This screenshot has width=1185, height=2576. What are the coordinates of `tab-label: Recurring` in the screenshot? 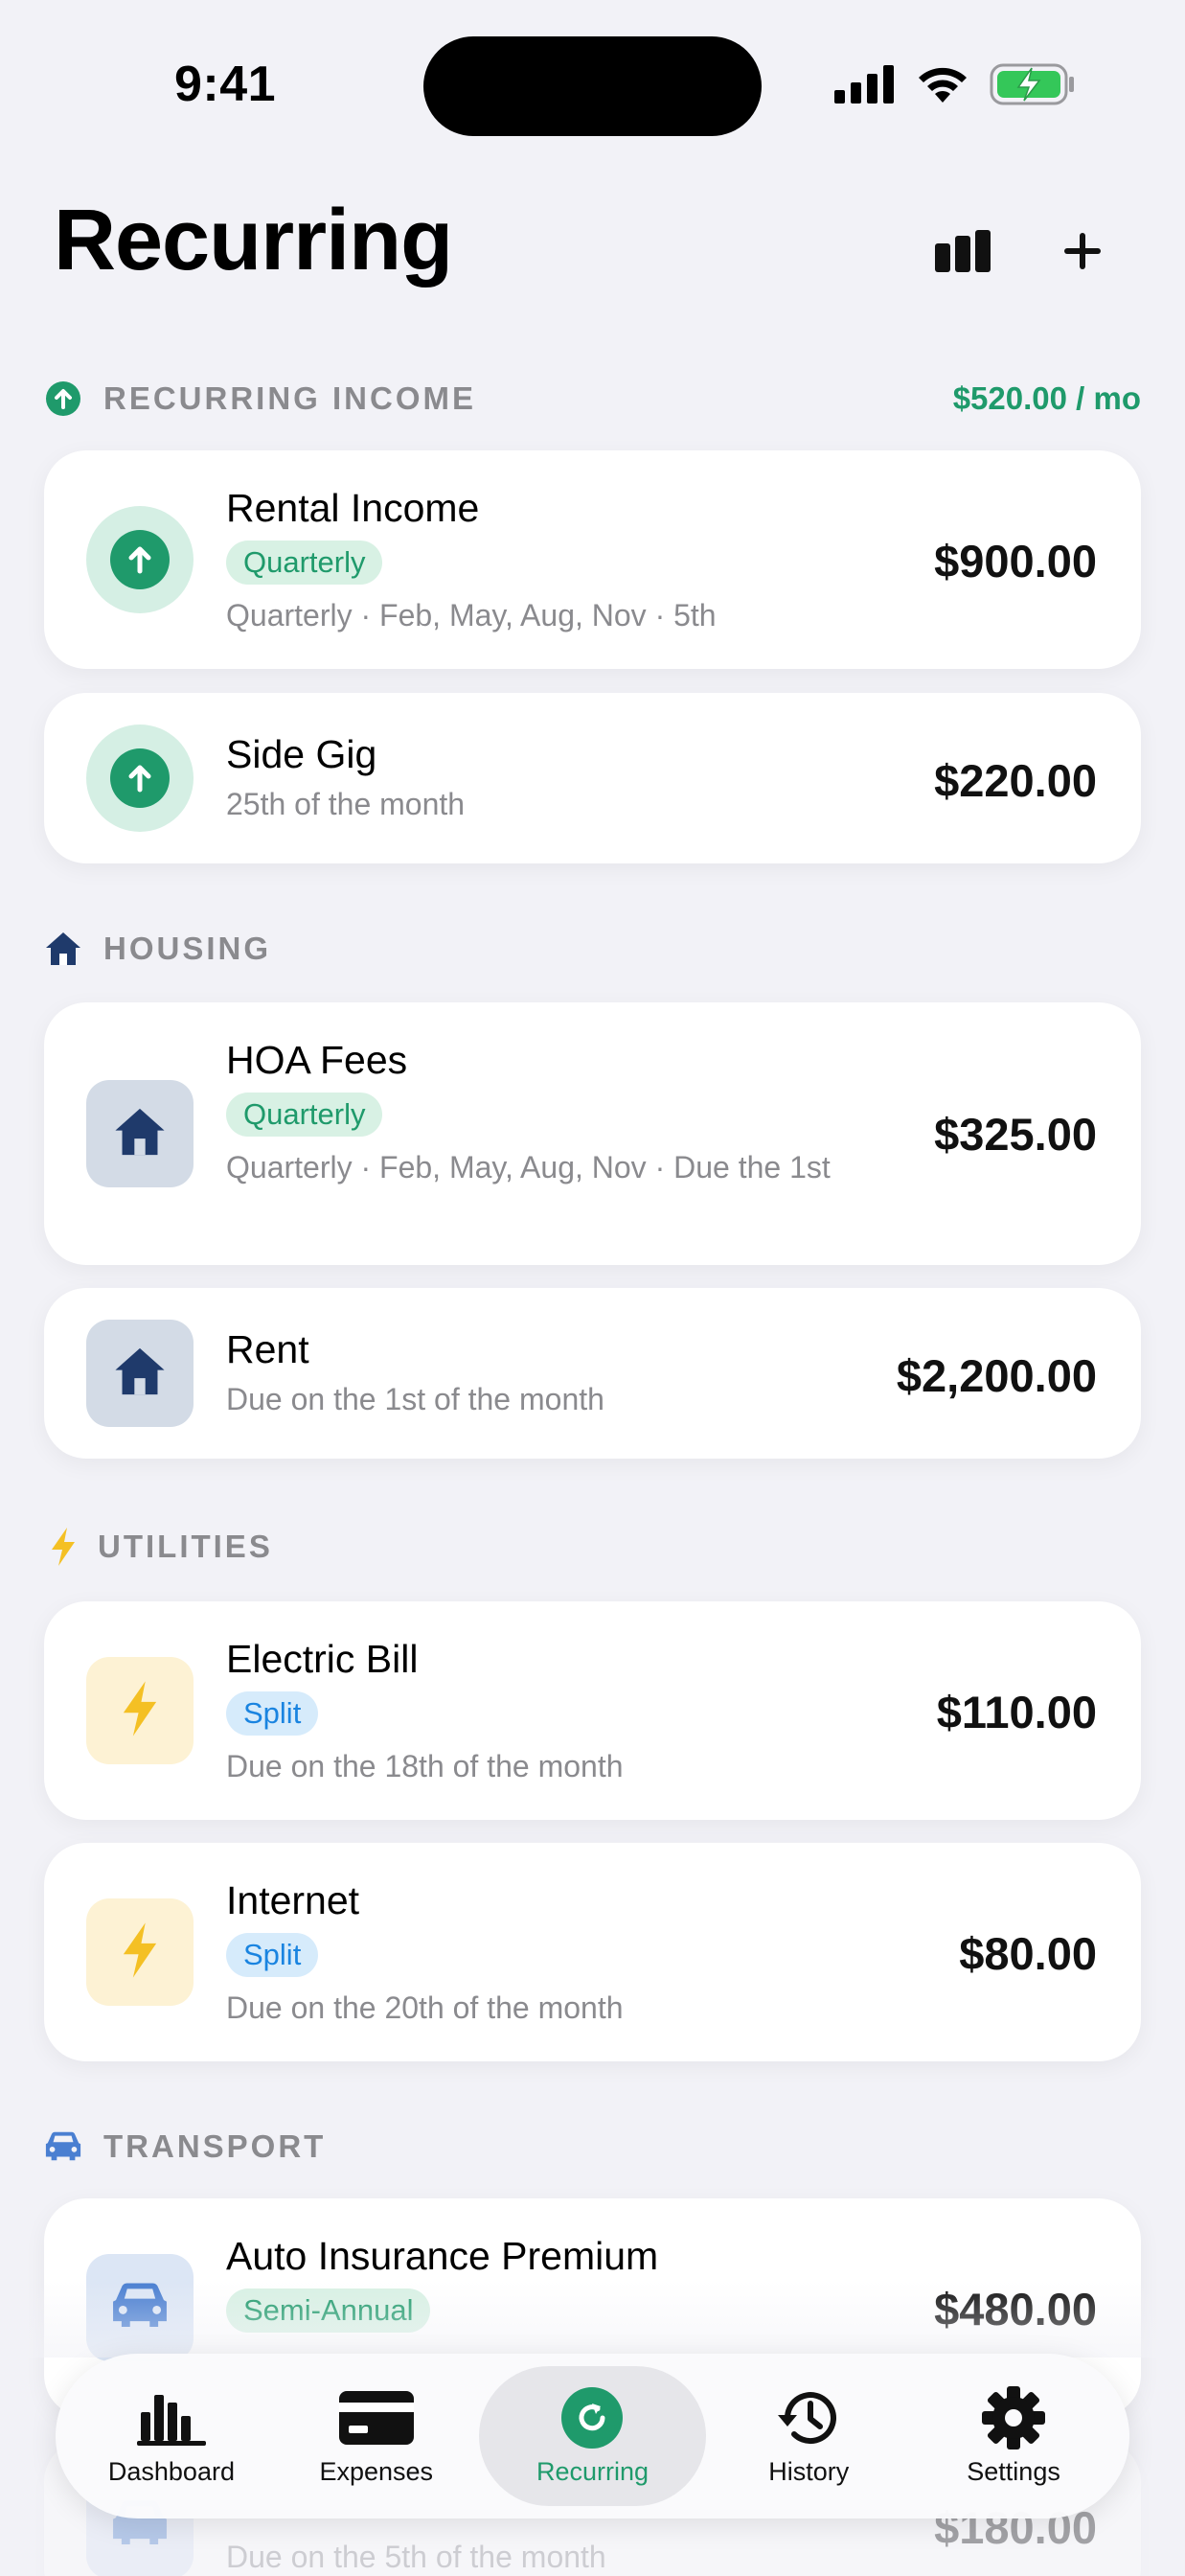 It's located at (592, 2471).